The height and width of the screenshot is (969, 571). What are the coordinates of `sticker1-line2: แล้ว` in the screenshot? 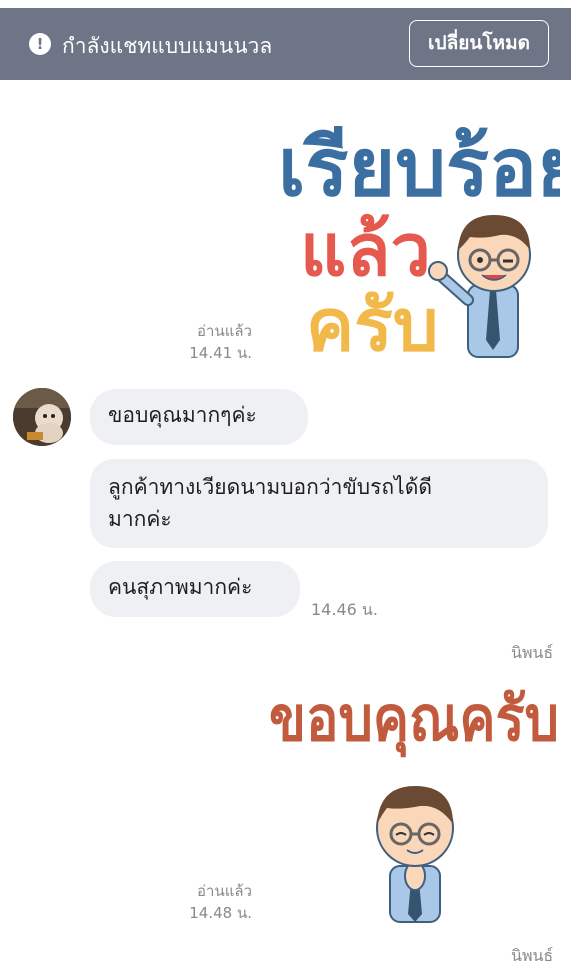 It's located at (365, 251).